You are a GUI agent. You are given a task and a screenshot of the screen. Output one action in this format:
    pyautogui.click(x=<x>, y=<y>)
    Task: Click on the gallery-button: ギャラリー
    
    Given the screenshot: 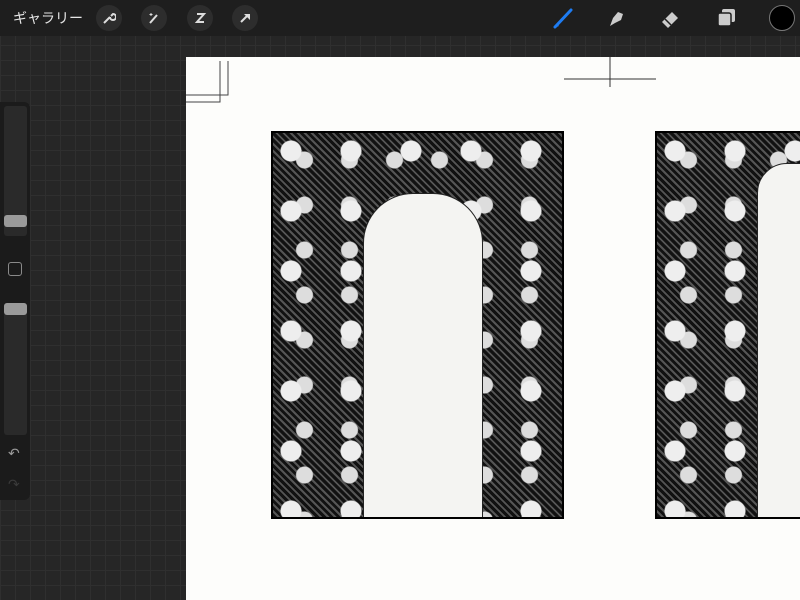 What is the action you would take?
    pyautogui.click(x=48, y=18)
    